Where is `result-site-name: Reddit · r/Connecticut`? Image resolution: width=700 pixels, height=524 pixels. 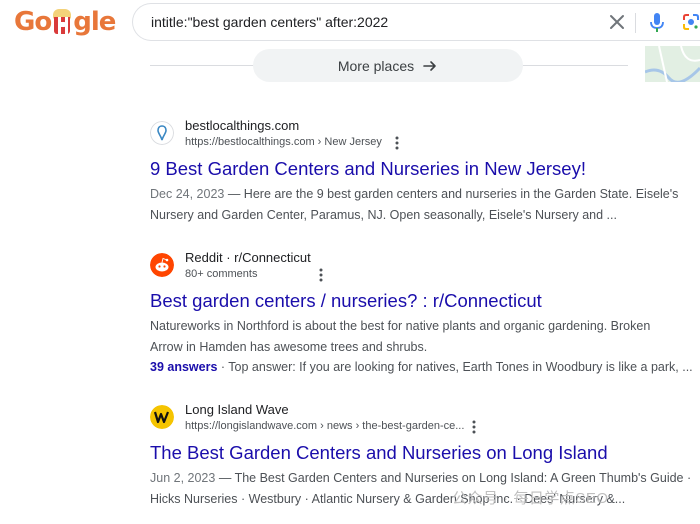 result-site-name: Reddit · r/Connecticut is located at coordinates (248, 257).